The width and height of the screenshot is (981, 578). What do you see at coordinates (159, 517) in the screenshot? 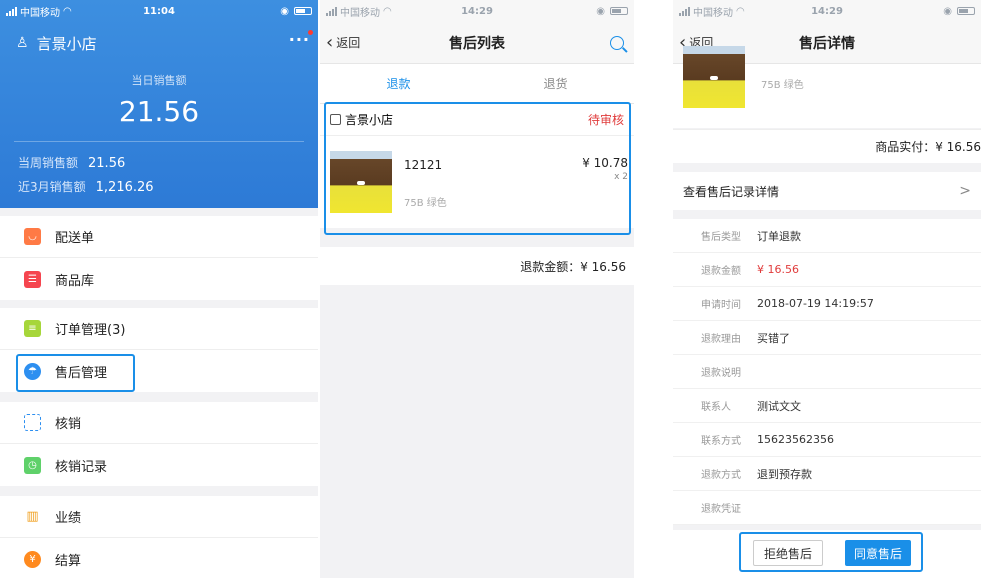
I see `menu-item-performance: ▥ 业绩` at bounding box center [159, 517].